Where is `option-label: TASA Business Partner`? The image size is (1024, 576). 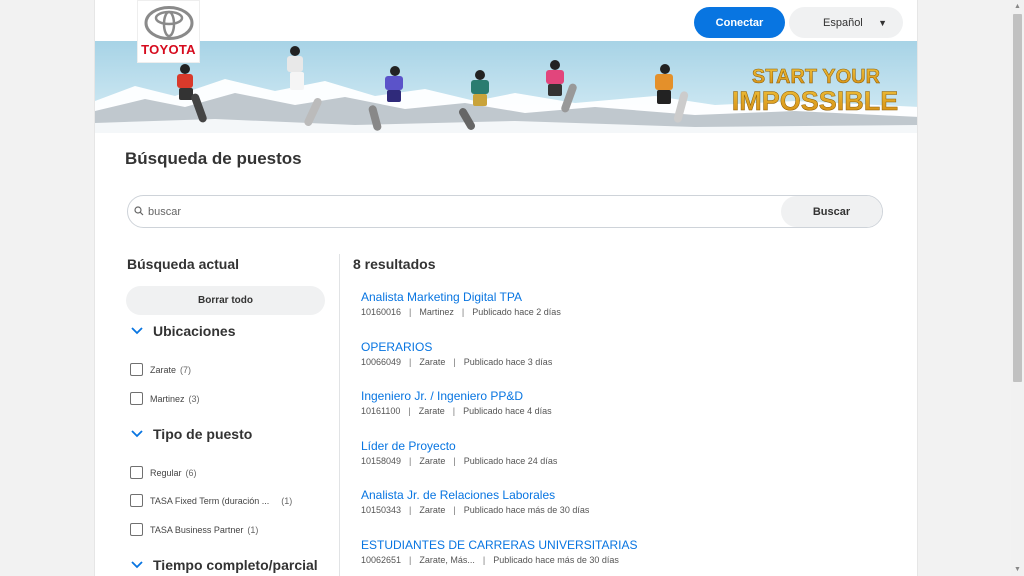
option-label: TASA Business Partner is located at coordinates (197, 529).